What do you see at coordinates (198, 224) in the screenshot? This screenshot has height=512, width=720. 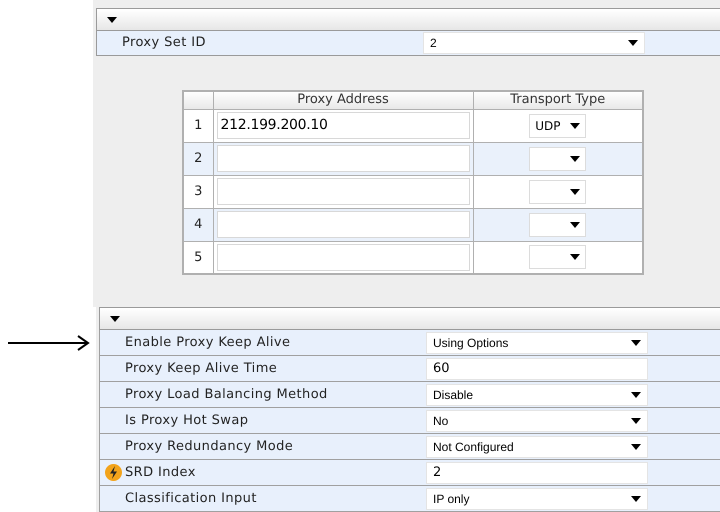 I see `row-number: 4` at bounding box center [198, 224].